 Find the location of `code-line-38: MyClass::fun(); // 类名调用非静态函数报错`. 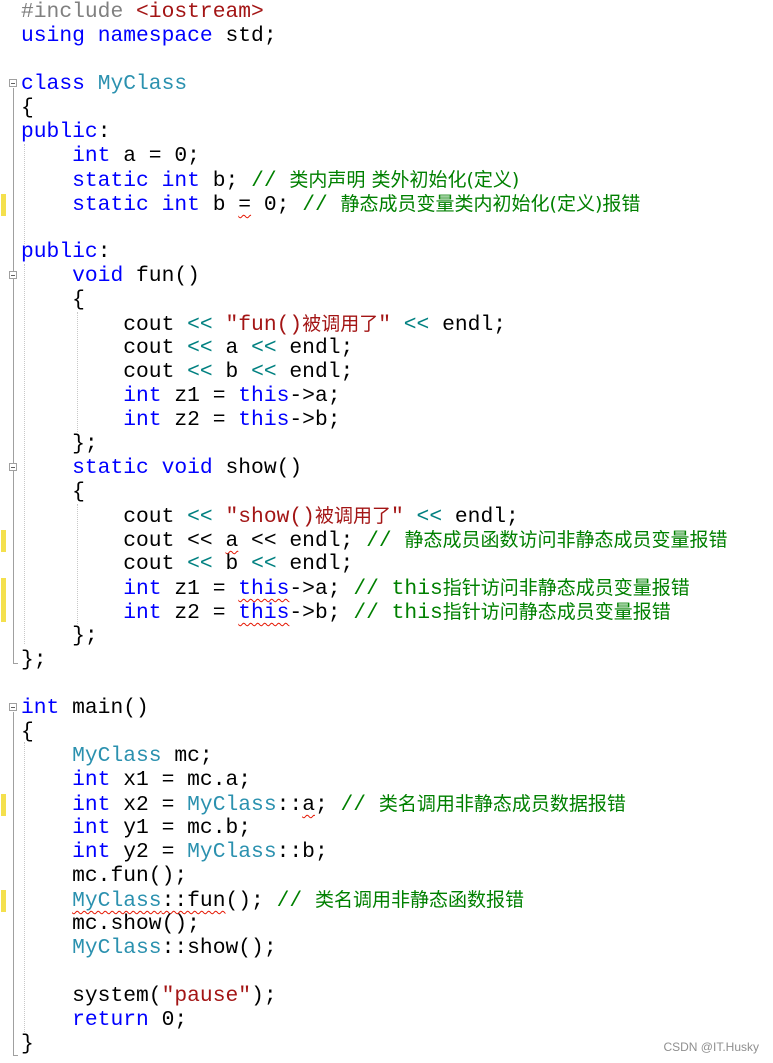

code-line-38: MyClass::fun(); // 类名调用非静态函数报错 is located at coordinates (272, 900).